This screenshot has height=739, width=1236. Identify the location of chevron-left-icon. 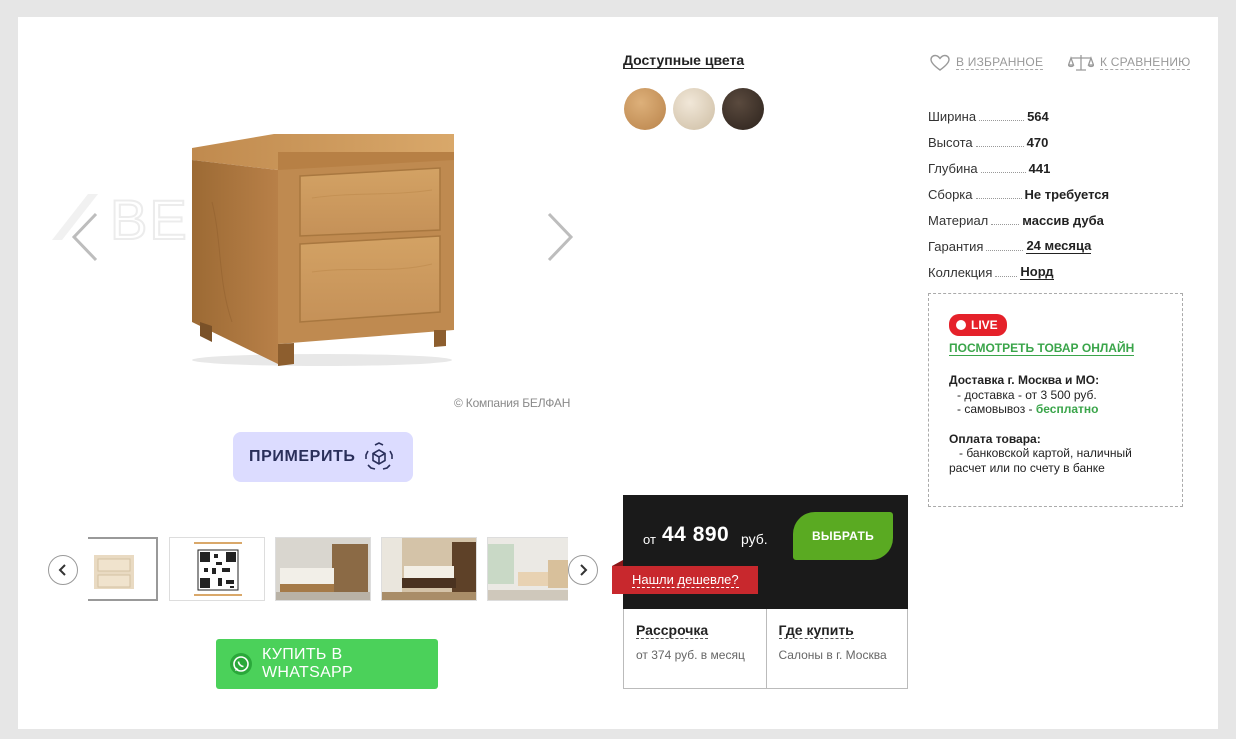
(62, 570).